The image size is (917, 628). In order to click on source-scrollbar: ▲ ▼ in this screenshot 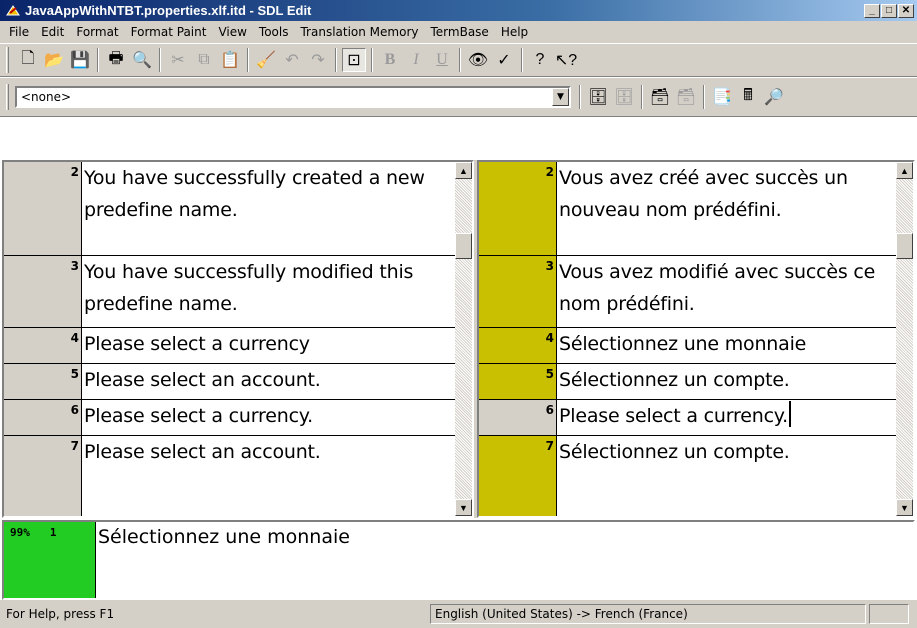, I will do `click(463, 339)`.